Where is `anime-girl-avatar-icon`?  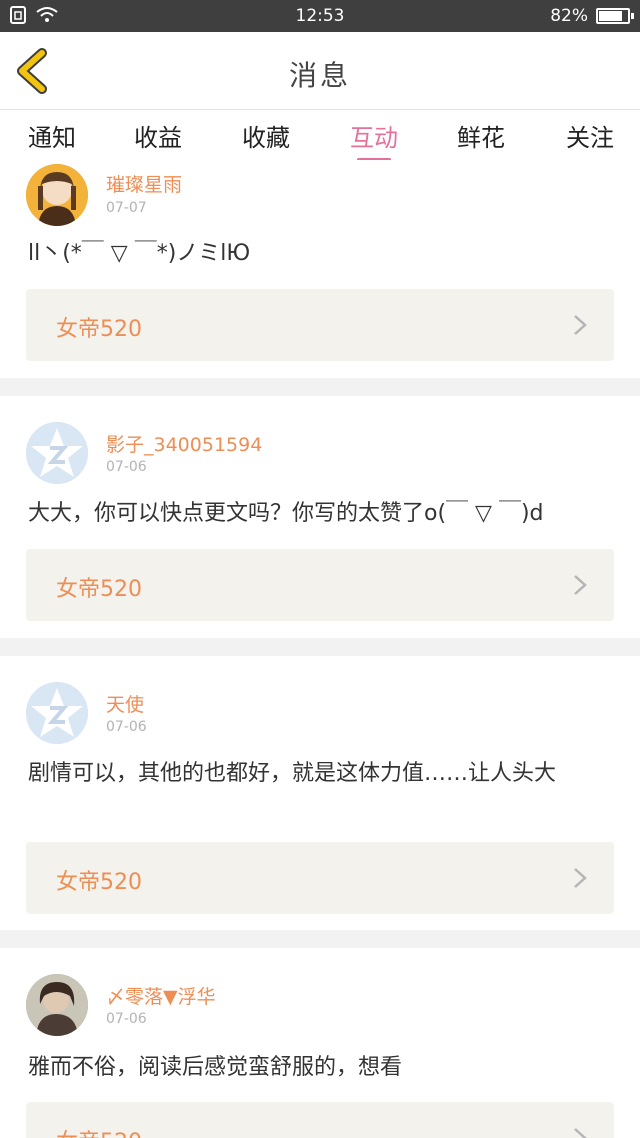
anime-girl-avatar-icon is located at coordinates (57, 195).